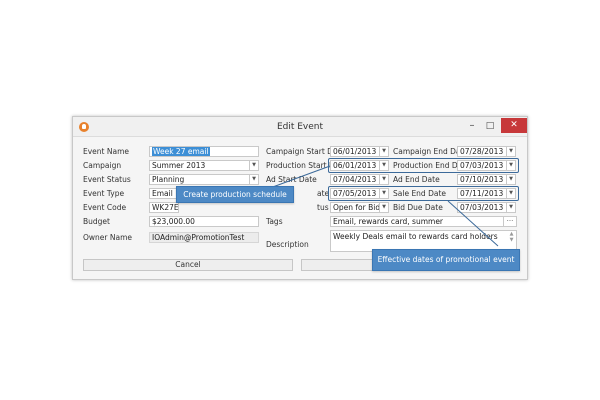  I want to click on ad-start-date-dropdown-icon: ▼, so click(384, 179).